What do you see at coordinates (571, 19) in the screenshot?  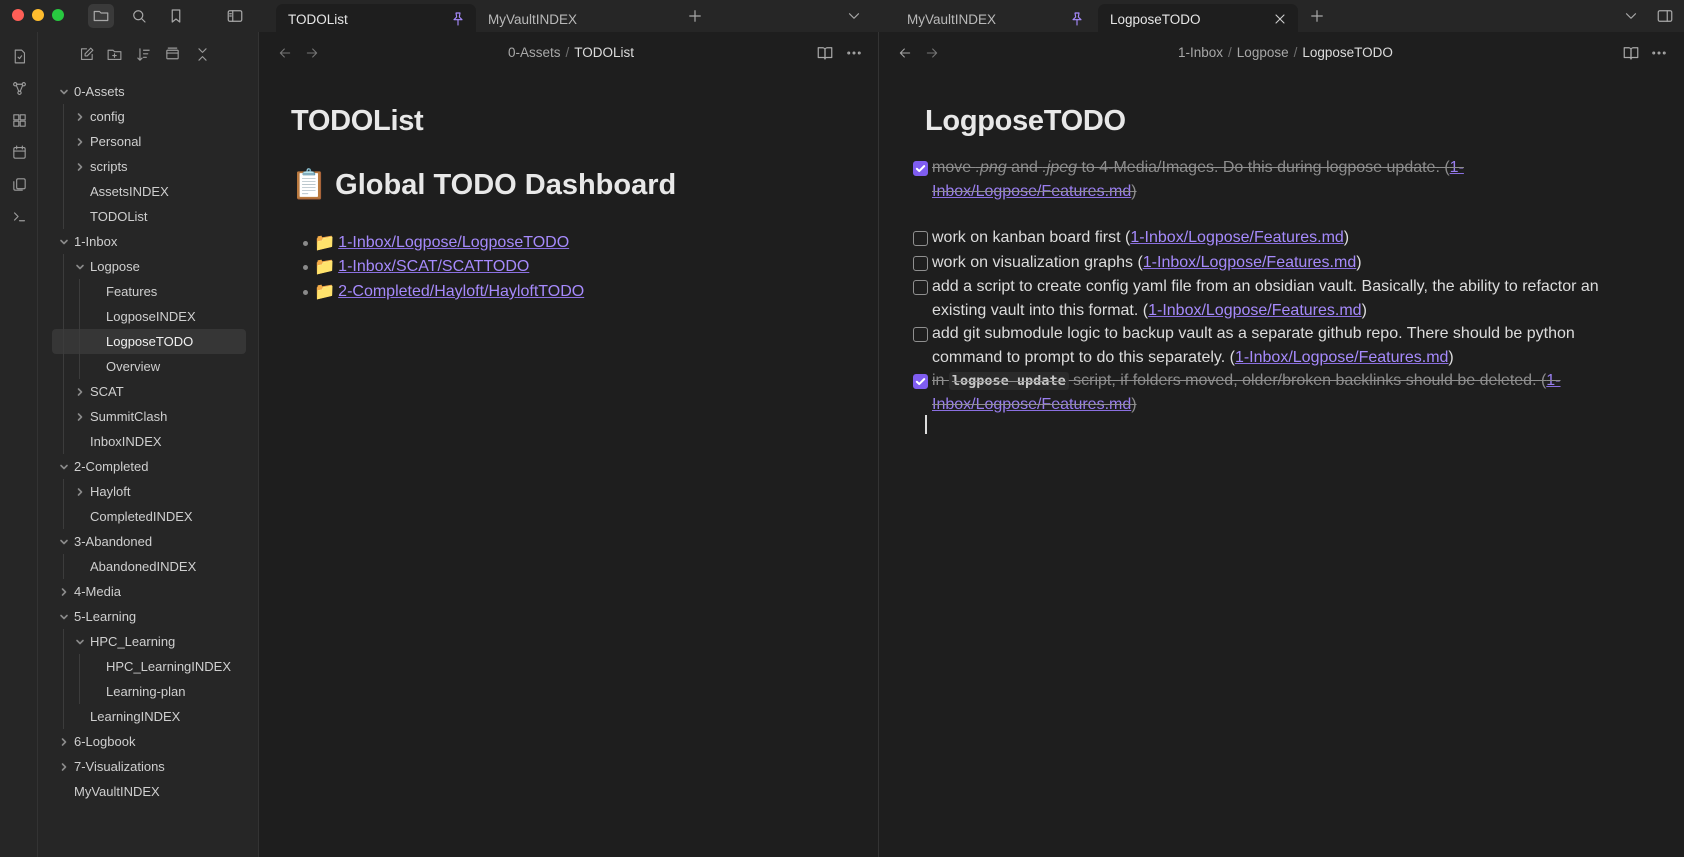 I see `tab-myvaultindex-left: MyVaultINDEX` at bounding box center [571, 19].